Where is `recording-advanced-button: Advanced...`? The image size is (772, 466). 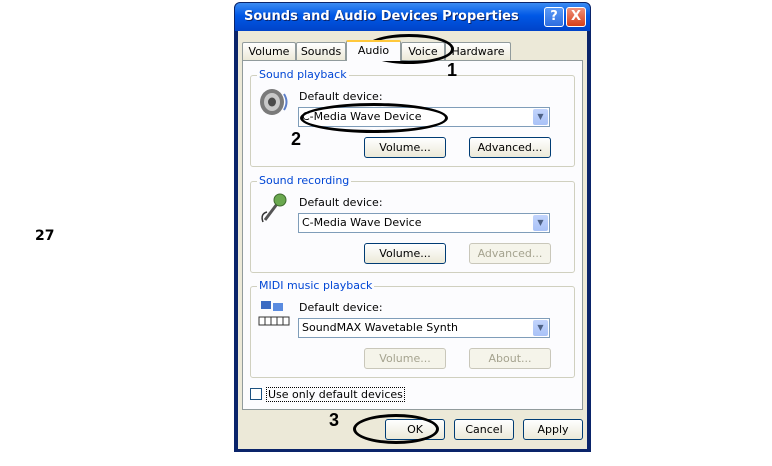 recording-advanced-button: Advanced... is located at coordinates (510, 253).